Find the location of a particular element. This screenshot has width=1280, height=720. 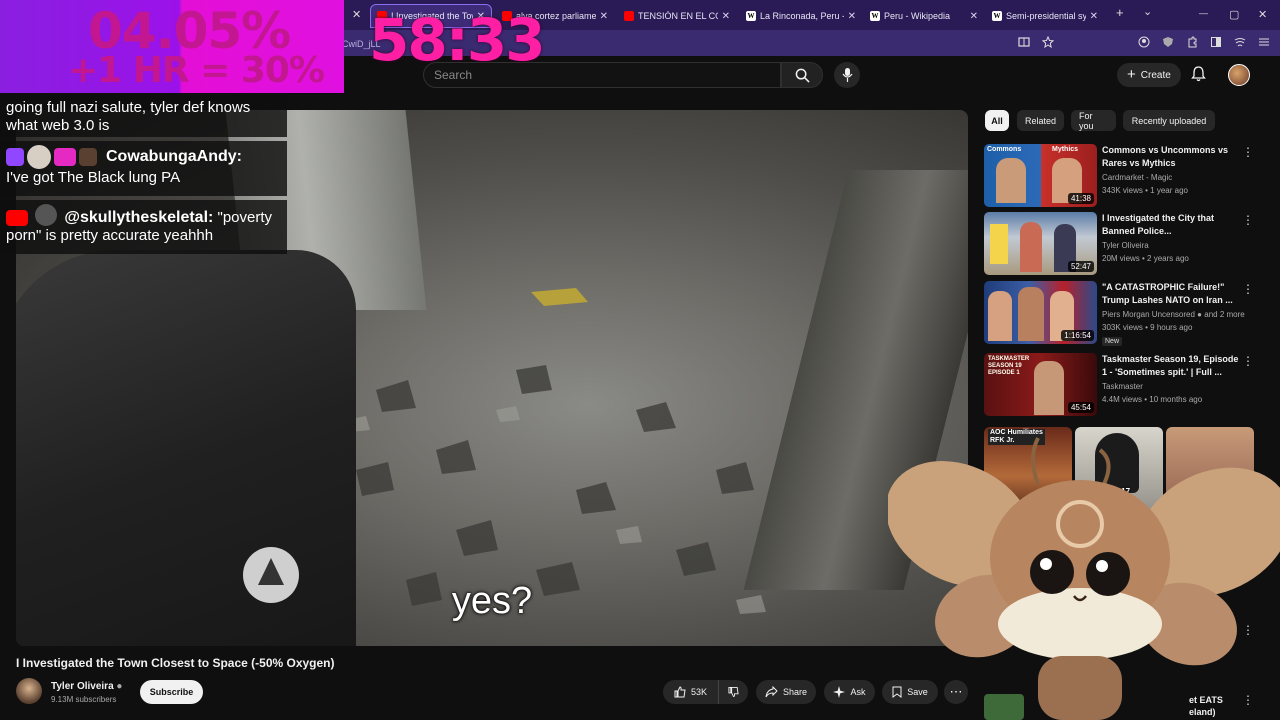

plus-icon: + is located at coordinates (1131, 74).